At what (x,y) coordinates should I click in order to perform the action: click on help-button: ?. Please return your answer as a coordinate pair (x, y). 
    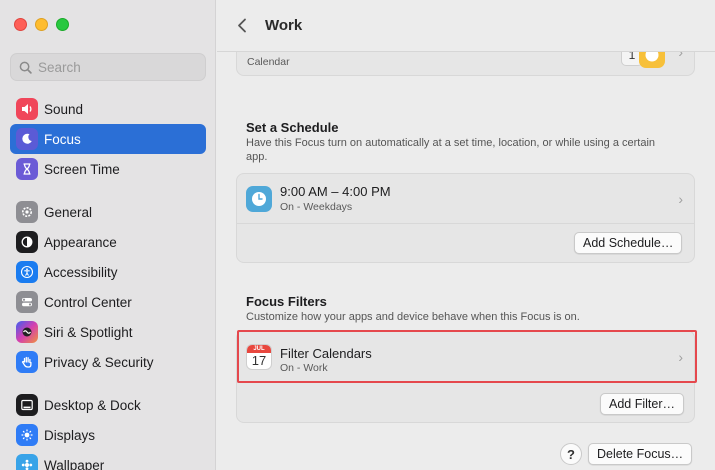
    Looking at the image, I should click on (571, 454).